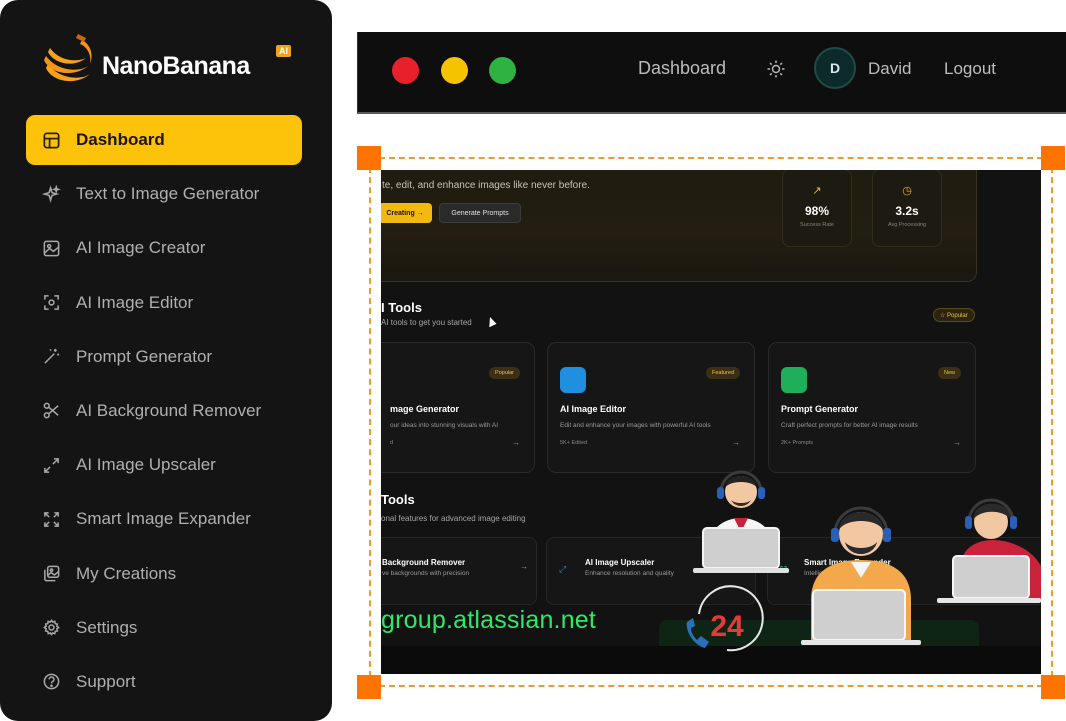  Describe the element at coordinates (107, 627) in the screenshot. I see `sidebar-item-label: Settings` at that location.